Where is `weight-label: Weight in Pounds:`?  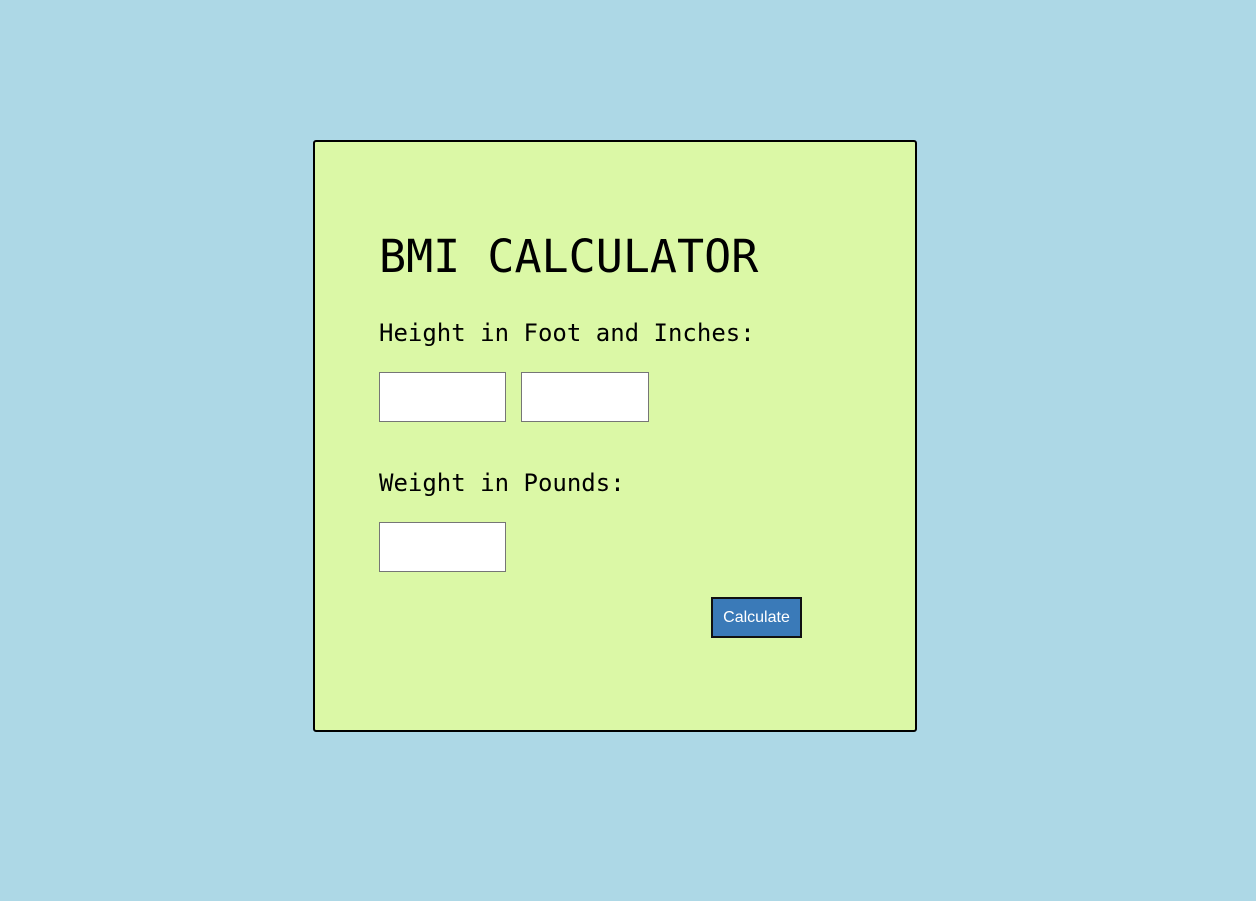 weight-label: Weight in Pounds: is located at coordinates (502, 483).